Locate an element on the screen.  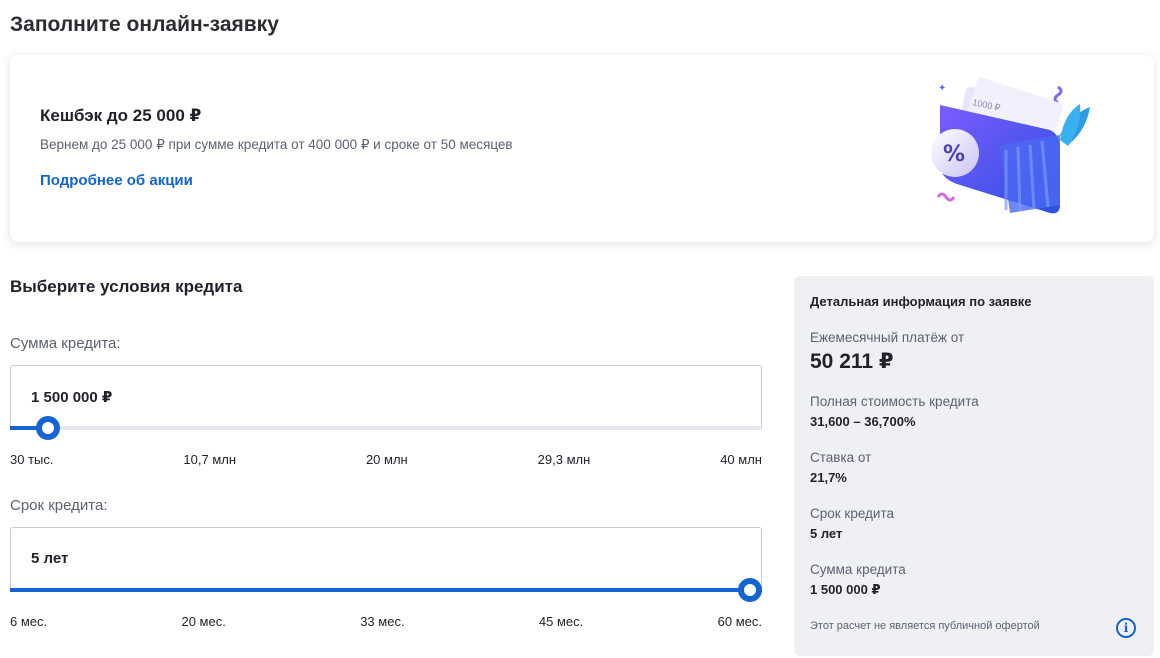
term-slider-fill is located at coordinates (386, 590).